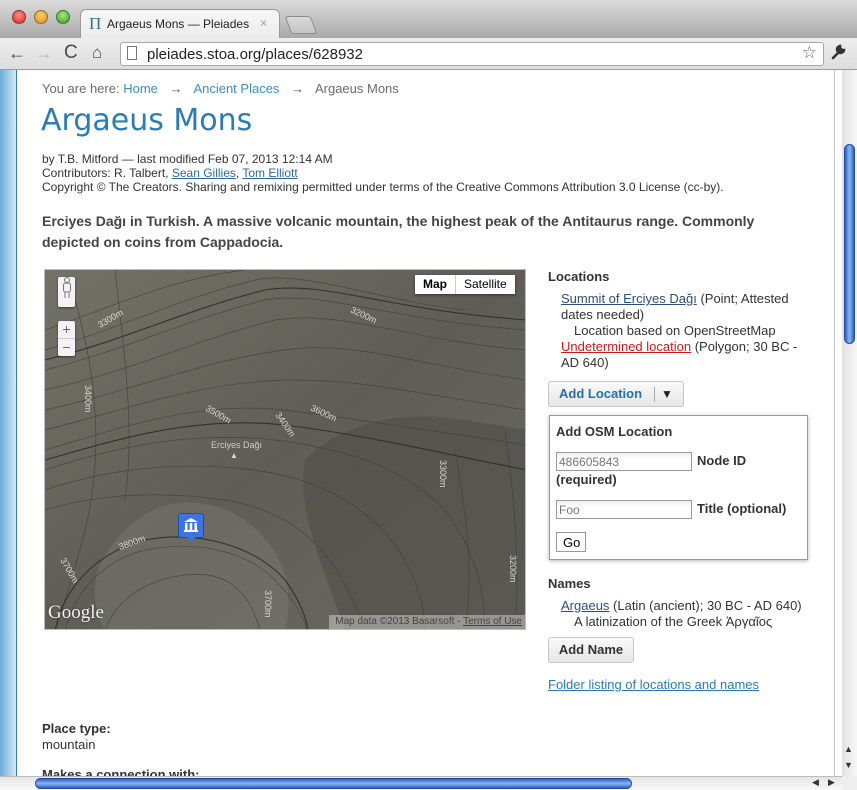 The image size is (857, 790). What do you see at coordinates (667, 394) in the screenshot?
I see `dropdown-caret-icon: ▼` at bounding box center [667, 394].